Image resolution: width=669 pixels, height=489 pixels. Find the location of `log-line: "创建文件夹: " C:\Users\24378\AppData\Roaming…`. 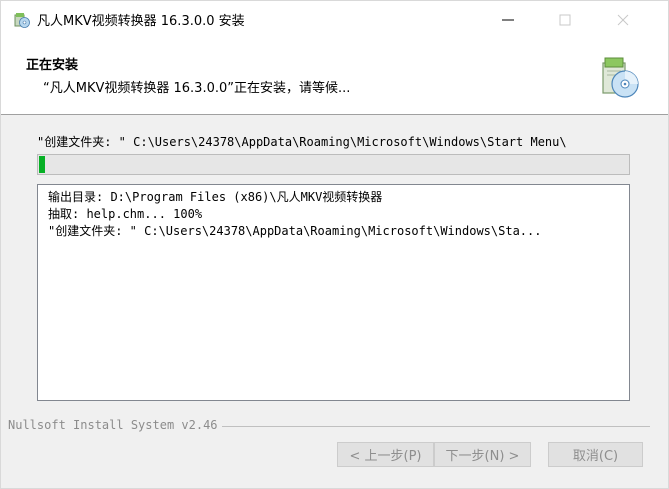

log-line: "创建文件夹: " C:\Users\24378\AppData\Roaming… is located at coordinates (295, 231).